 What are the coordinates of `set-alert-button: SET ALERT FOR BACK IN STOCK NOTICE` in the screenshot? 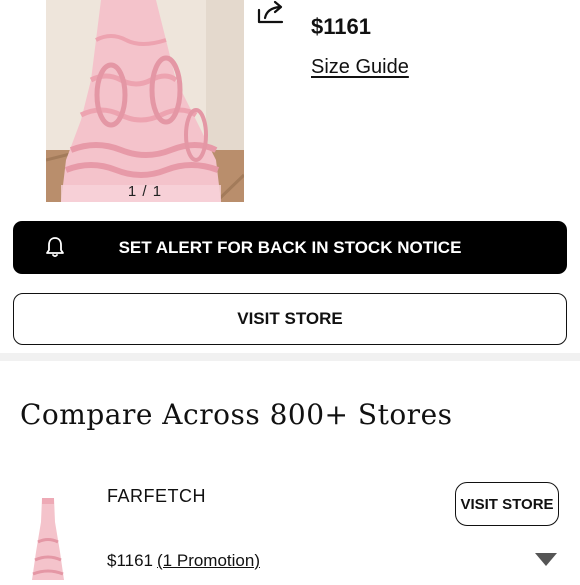 It's located at (290, 247).